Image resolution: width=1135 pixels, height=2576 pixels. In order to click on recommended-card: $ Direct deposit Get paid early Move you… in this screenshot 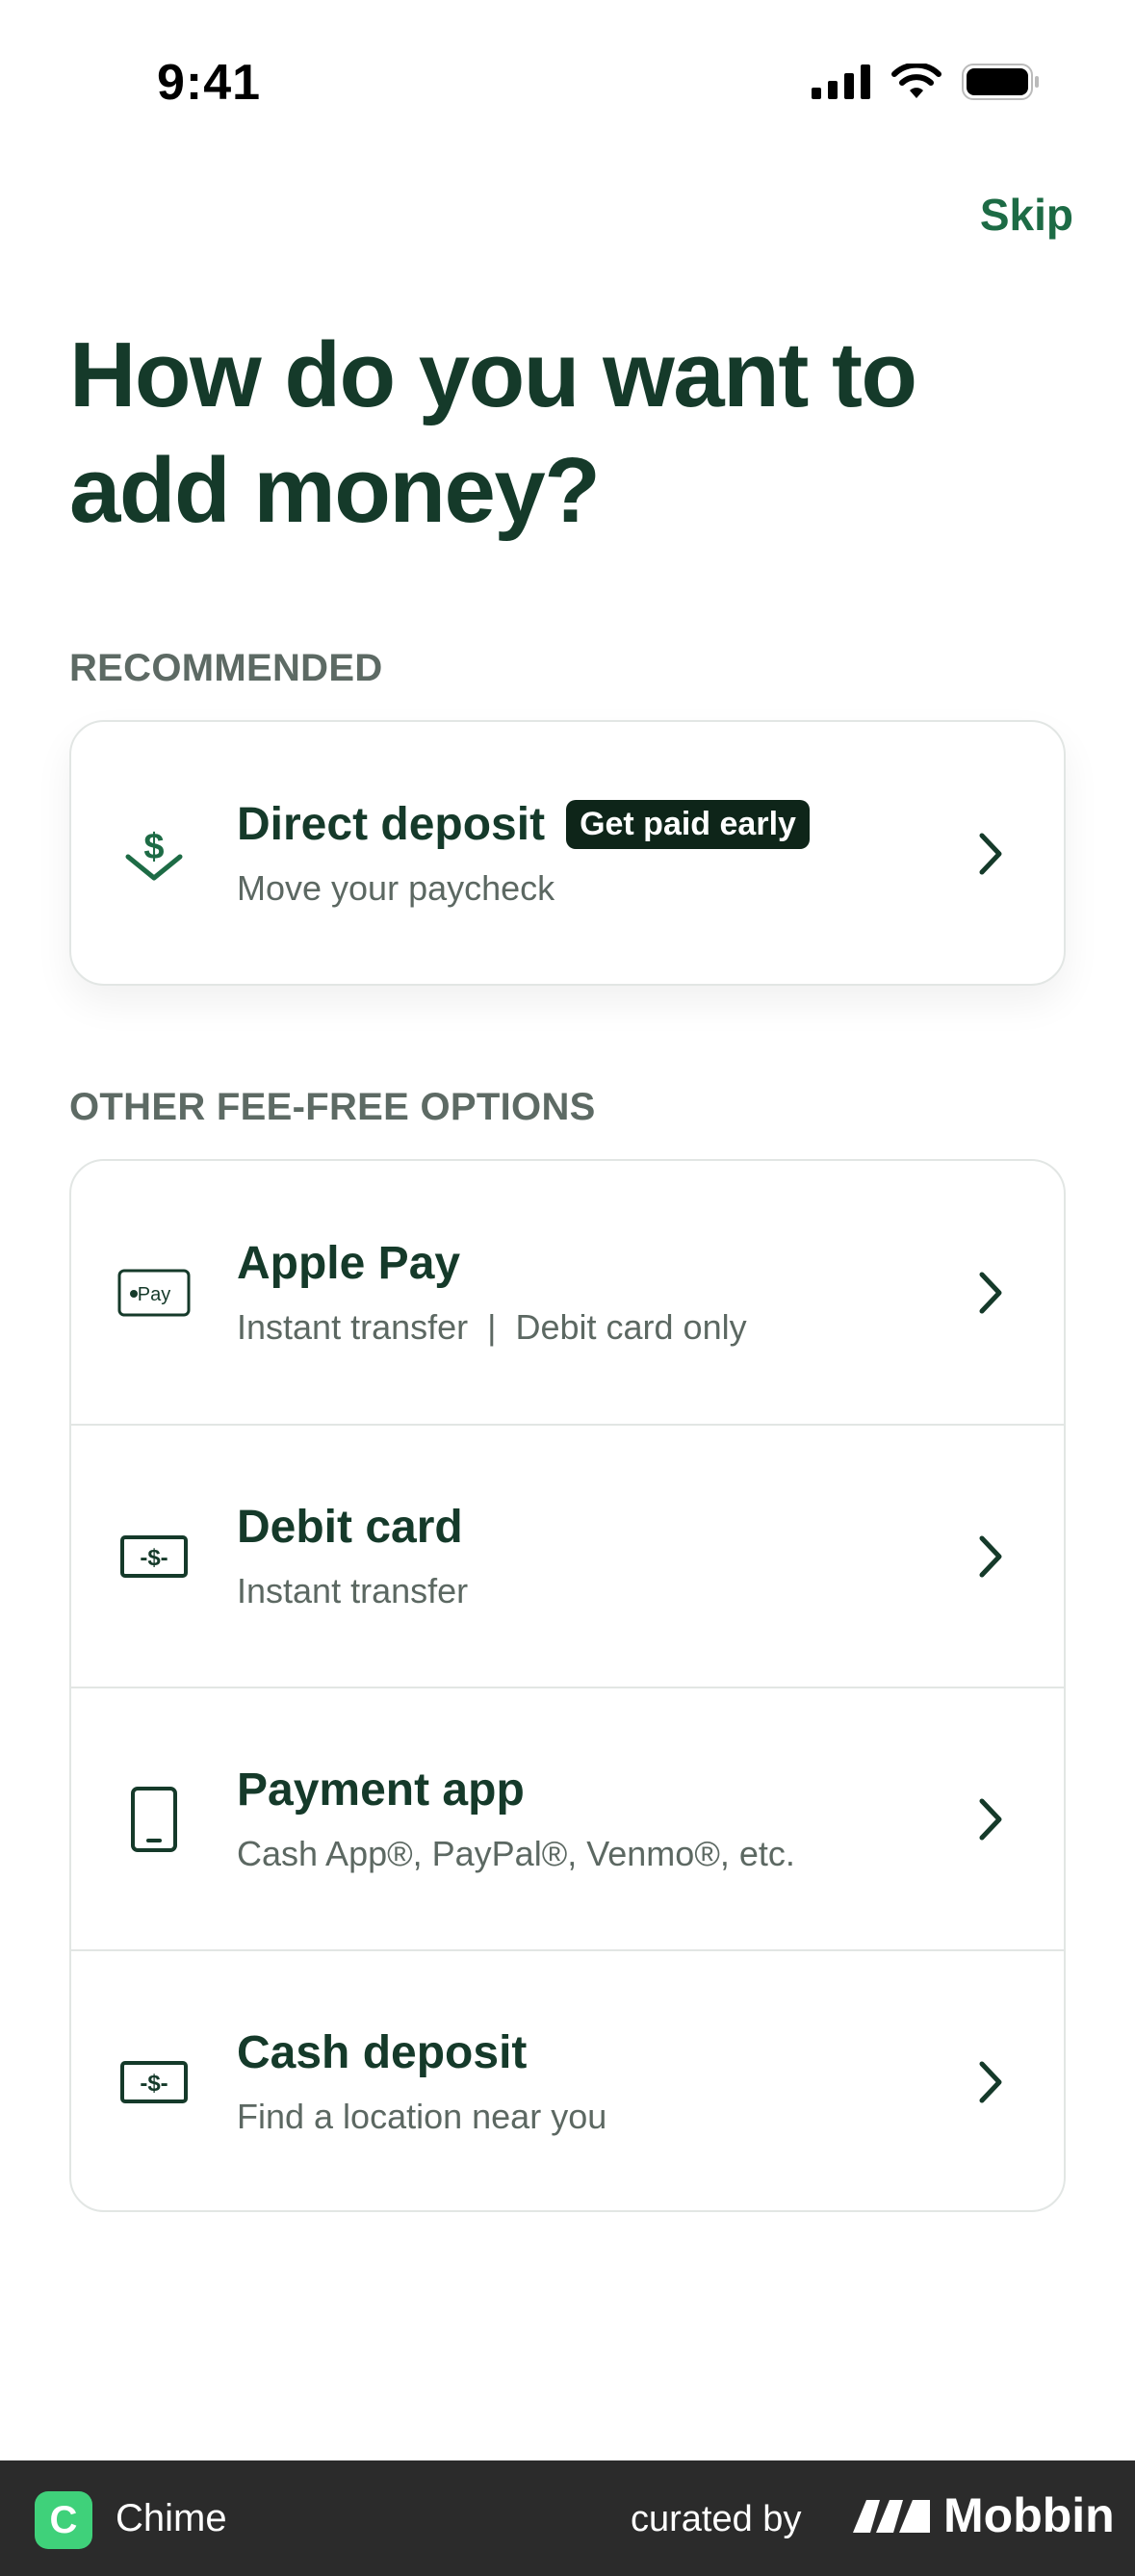, I will do `click(567, 853)`.